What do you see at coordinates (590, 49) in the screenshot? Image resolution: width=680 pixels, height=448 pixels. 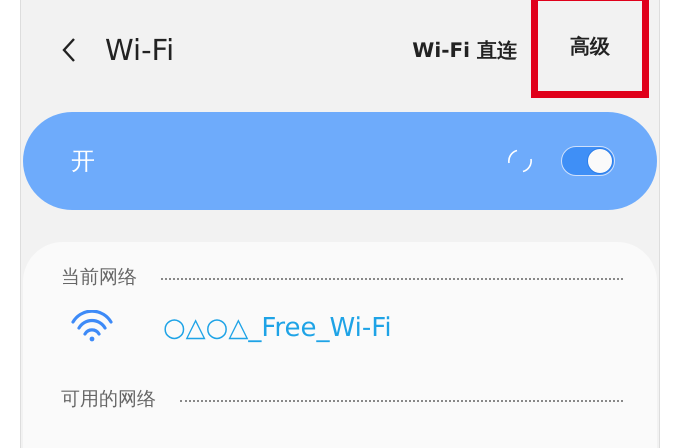 I see `header-action: 高级` at bounding box center [590, 49].